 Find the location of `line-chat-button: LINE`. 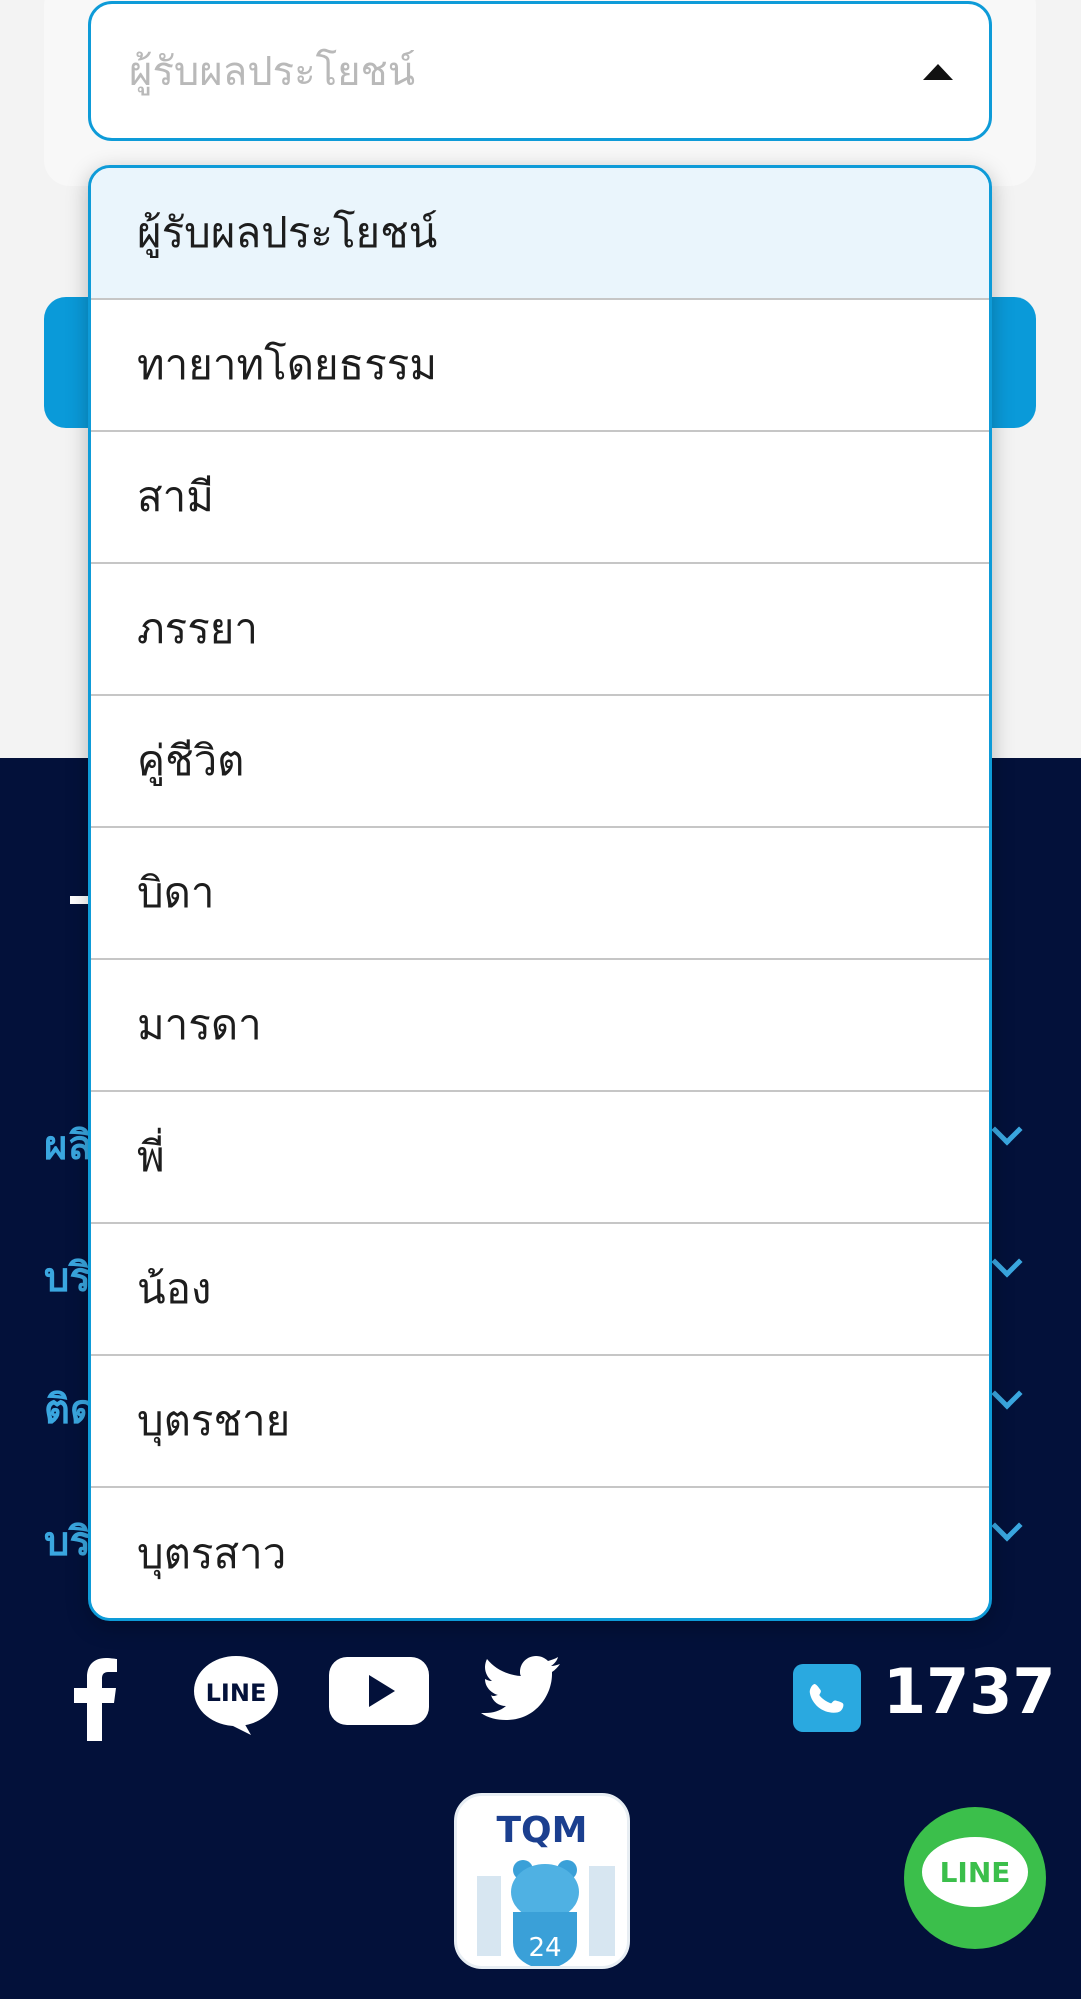

line-chat-button: LINE is located at coordinates (975, 1878).